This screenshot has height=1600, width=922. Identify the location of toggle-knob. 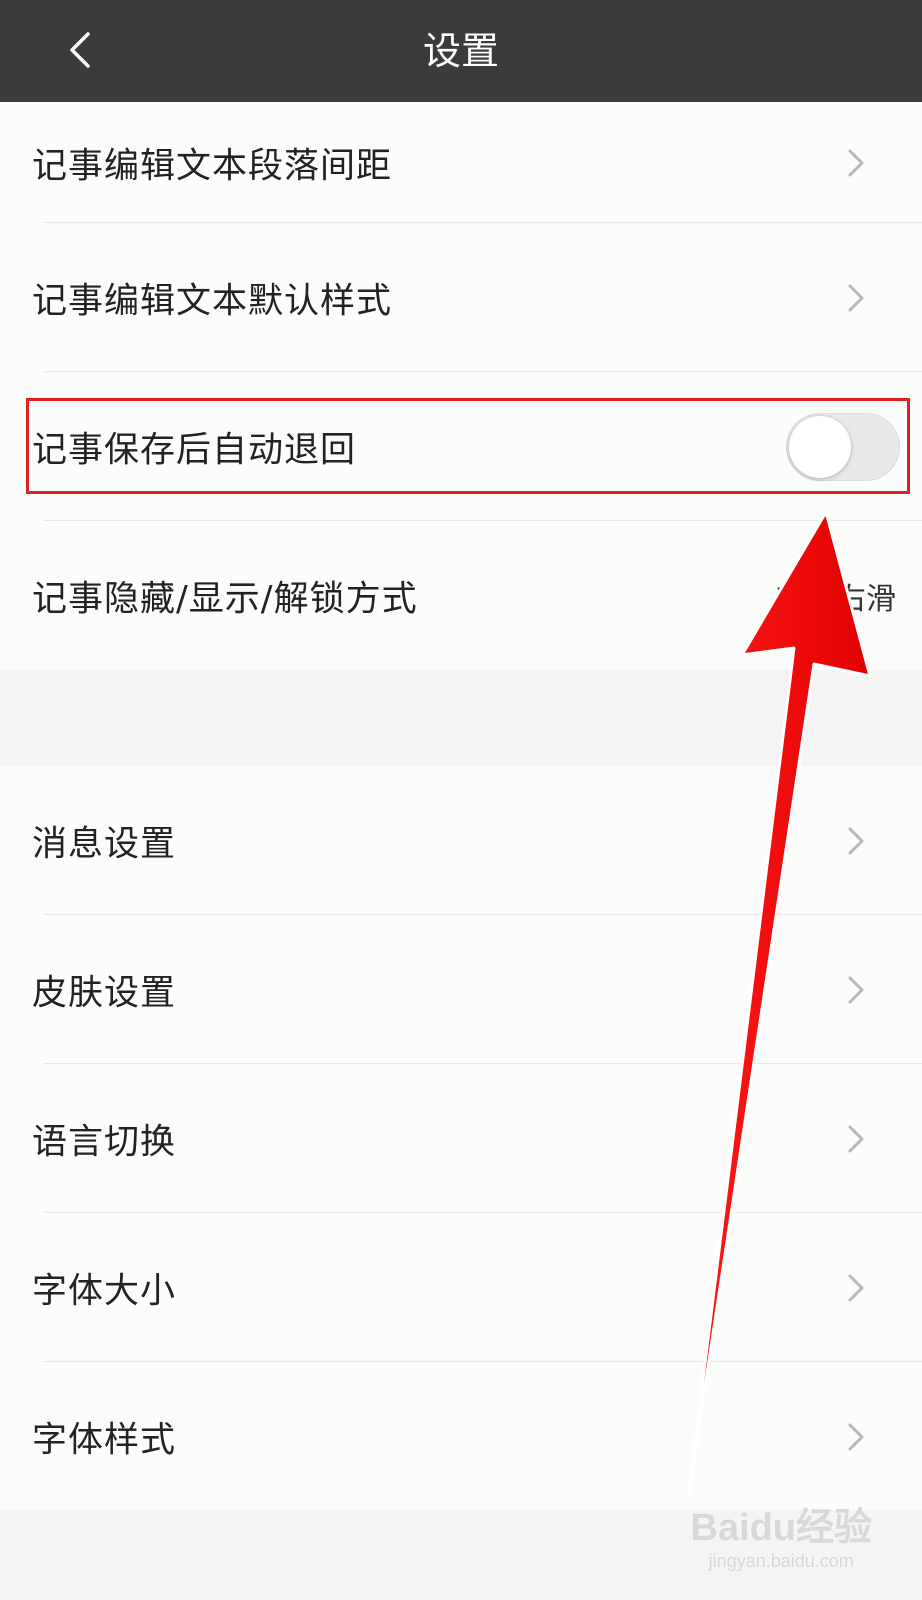
(820, 446).